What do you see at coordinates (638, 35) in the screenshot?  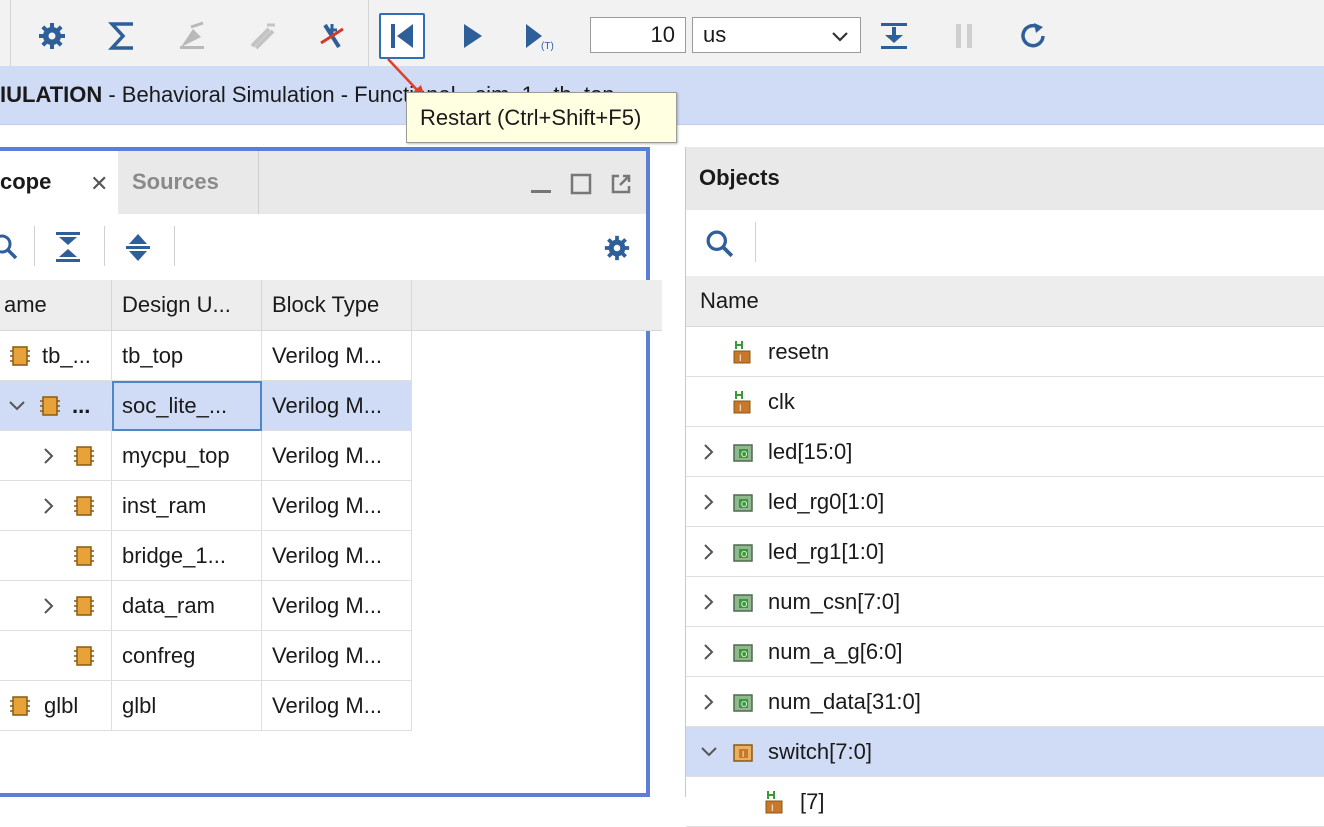 I see `run-time-input: 10` at bounding box center [638, 35].